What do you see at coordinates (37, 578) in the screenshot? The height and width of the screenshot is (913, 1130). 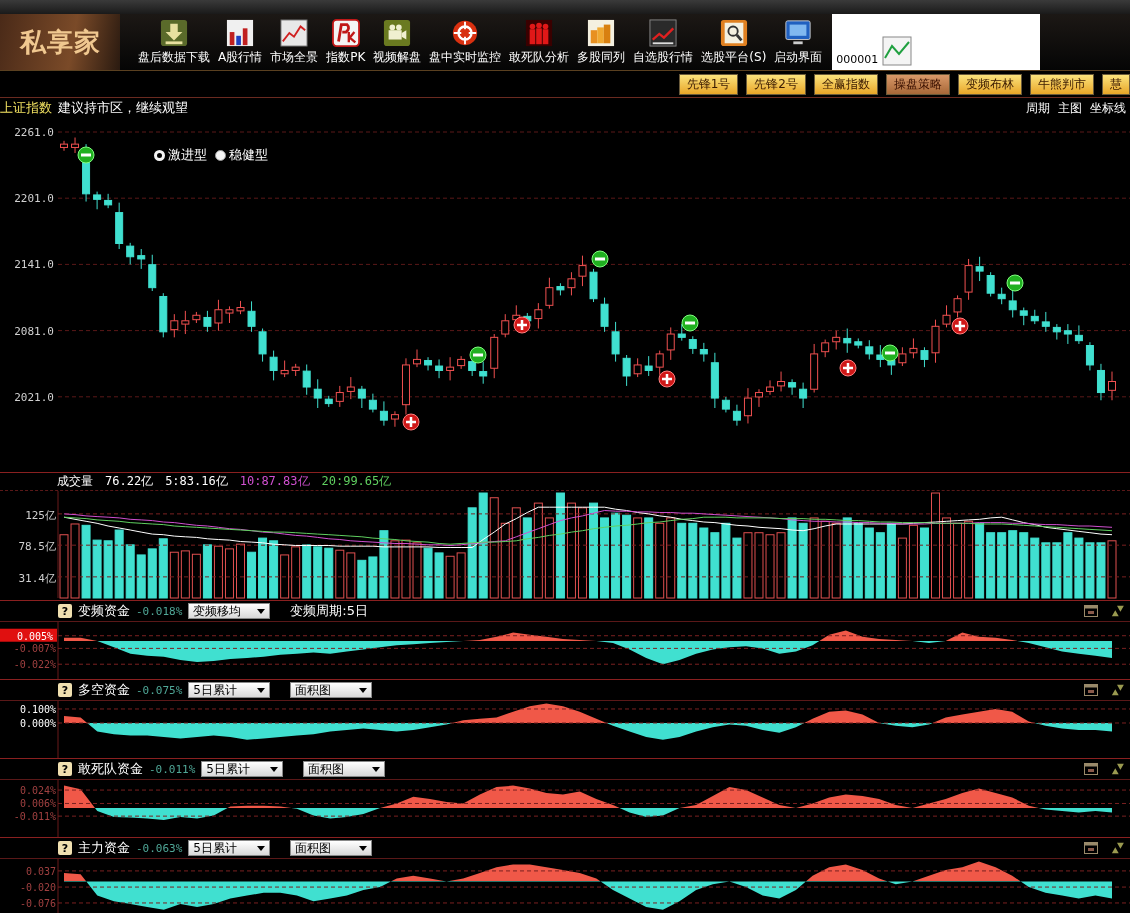 I see `volume-axis-label: 31.4亿` at bounding box center [37, 578].